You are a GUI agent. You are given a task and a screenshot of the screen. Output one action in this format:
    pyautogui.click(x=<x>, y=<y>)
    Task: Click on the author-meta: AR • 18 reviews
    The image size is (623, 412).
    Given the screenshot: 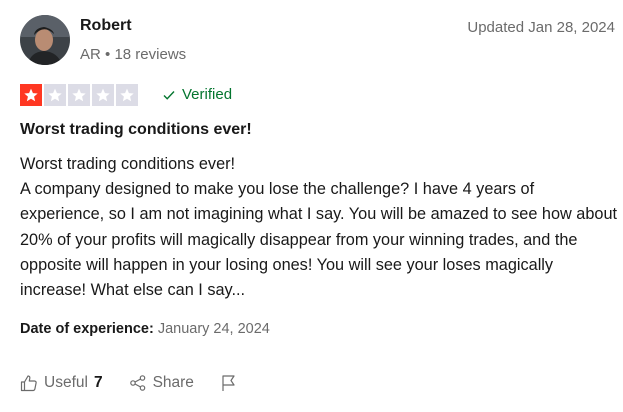 What is the action you would take?
    pyautogui.click(x=133, y=54)
    